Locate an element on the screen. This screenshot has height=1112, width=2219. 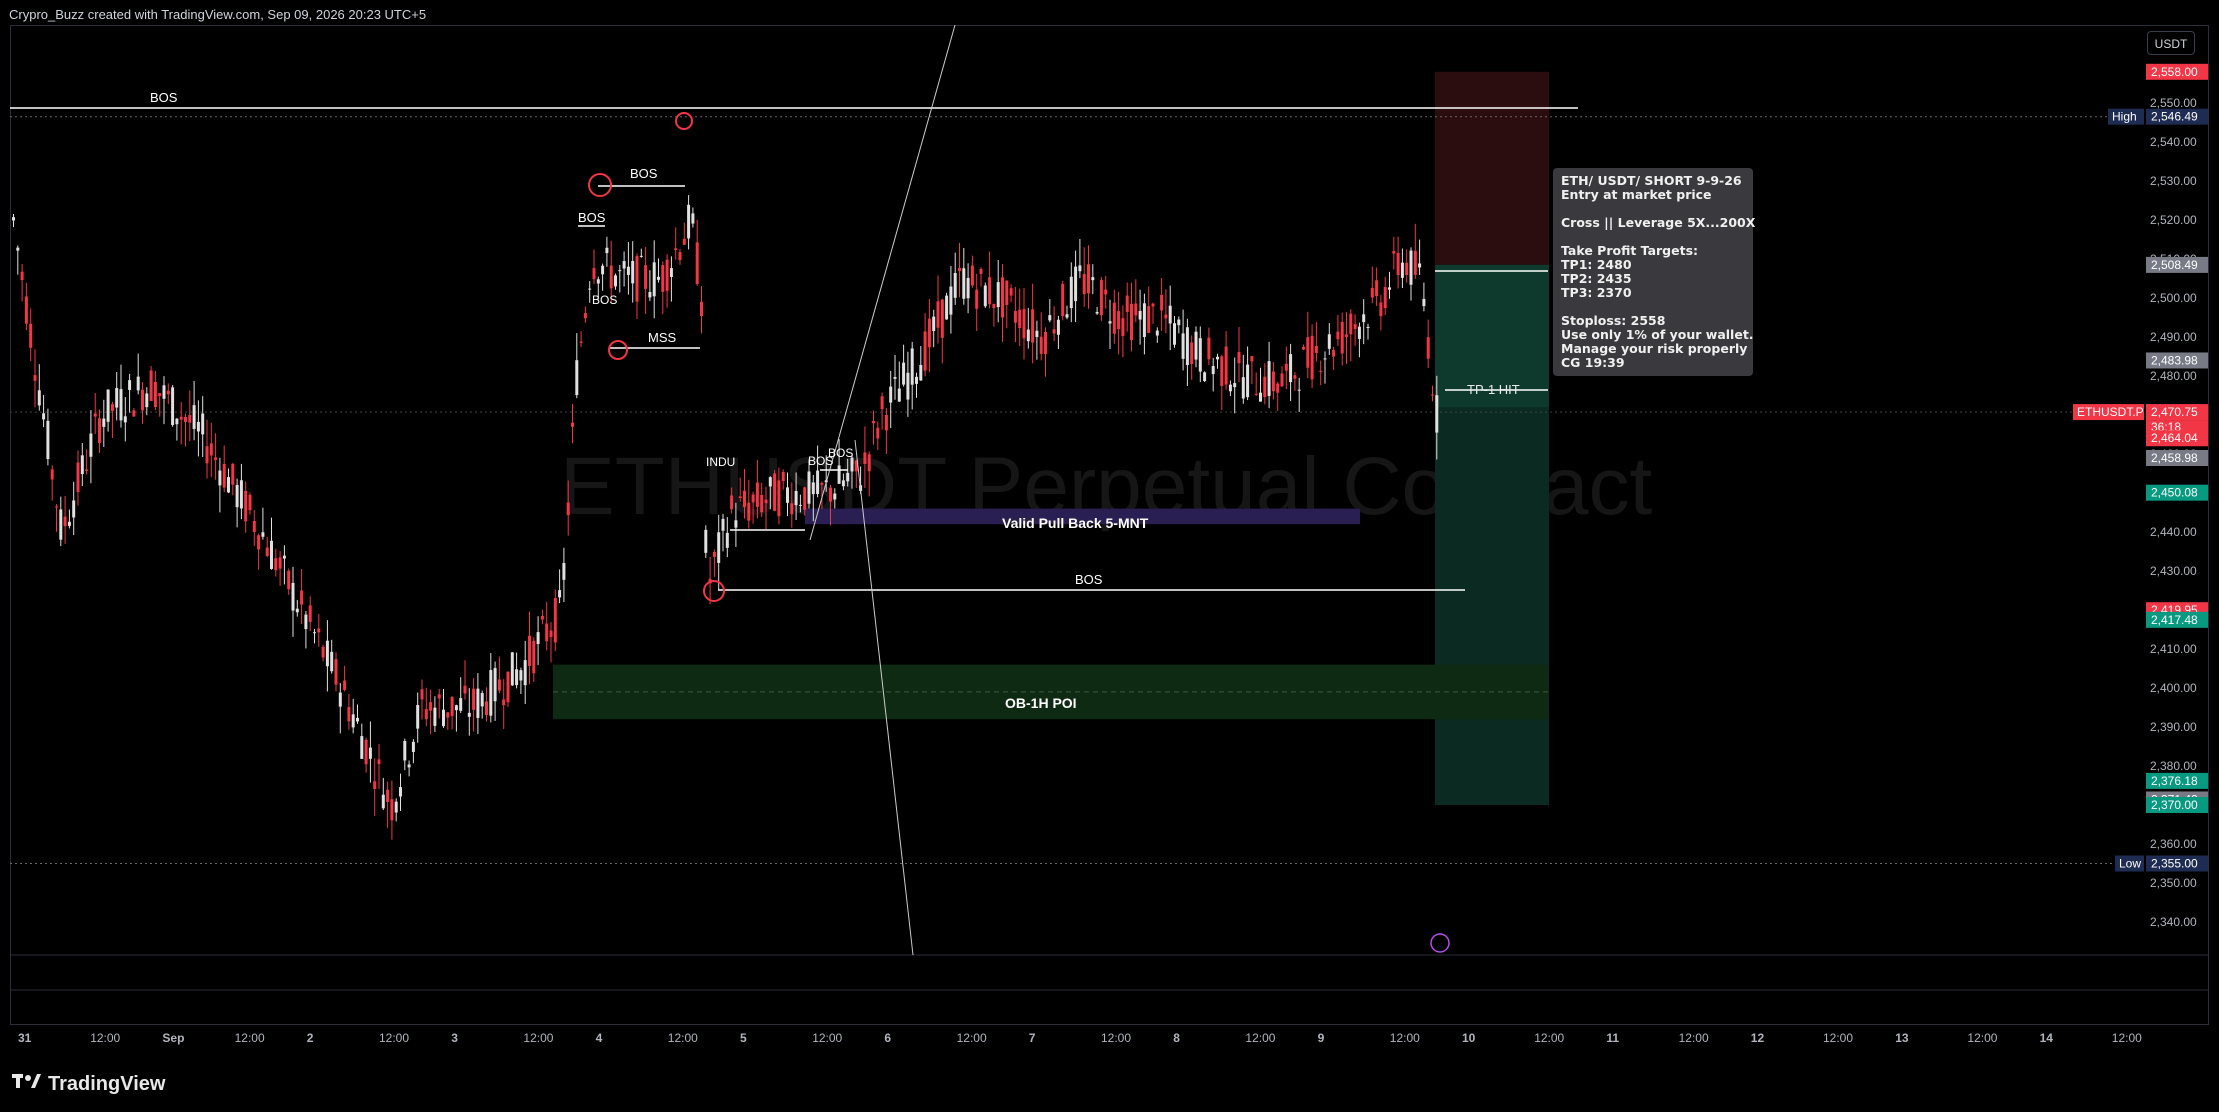
time-tick: 10 is located at coordinates (1469, 1038).